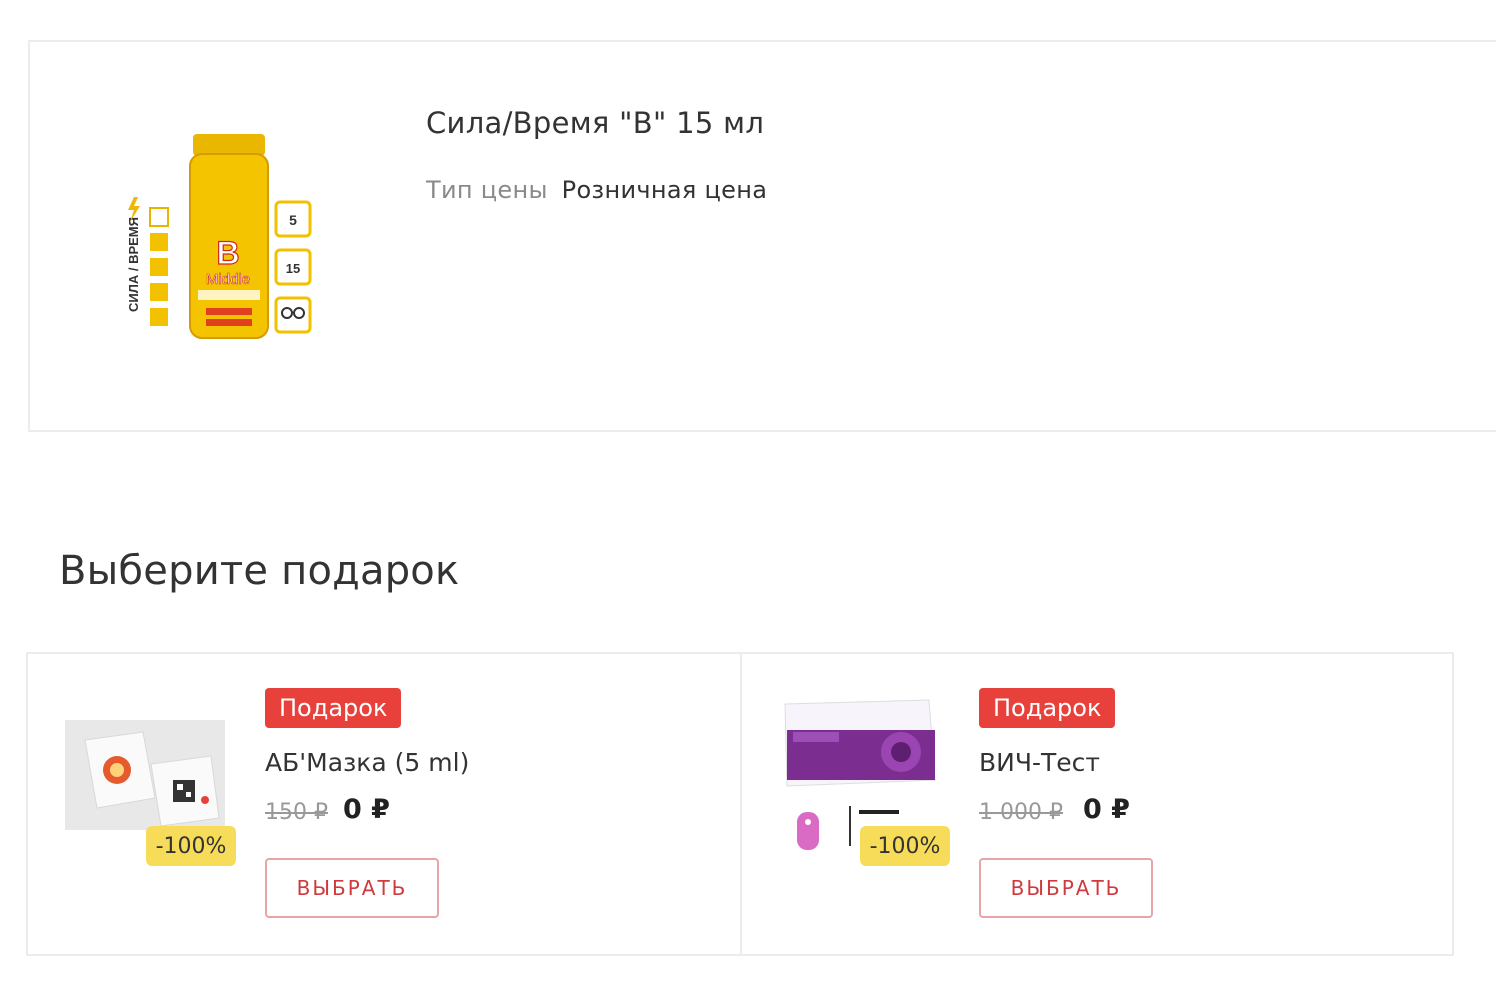 The height and width of the screenshot is (1002, 1496). I want to click on svg-text: B, so click(227, 253).